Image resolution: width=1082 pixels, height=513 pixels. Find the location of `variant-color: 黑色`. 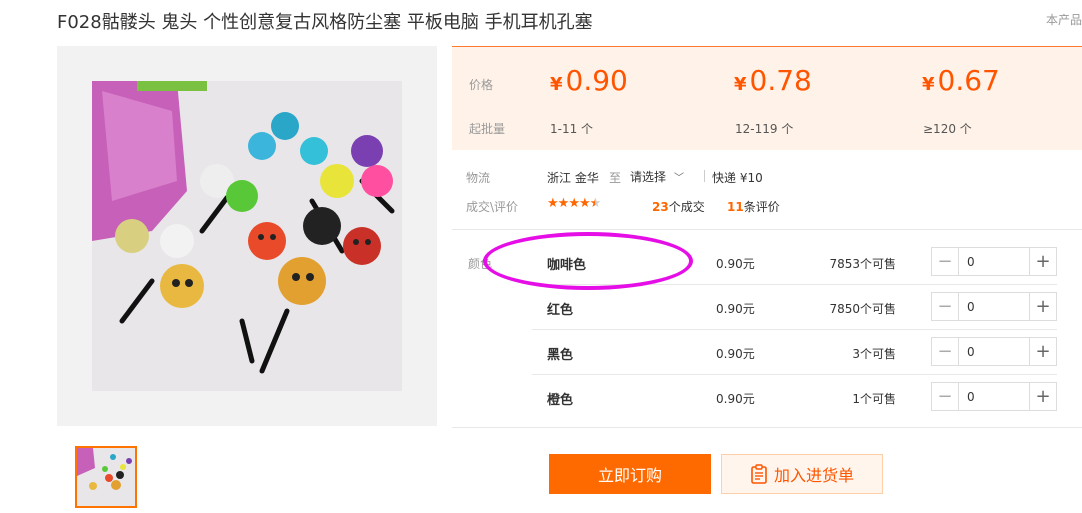

variant-color: 黑色 is located at coordinates (560, 355).